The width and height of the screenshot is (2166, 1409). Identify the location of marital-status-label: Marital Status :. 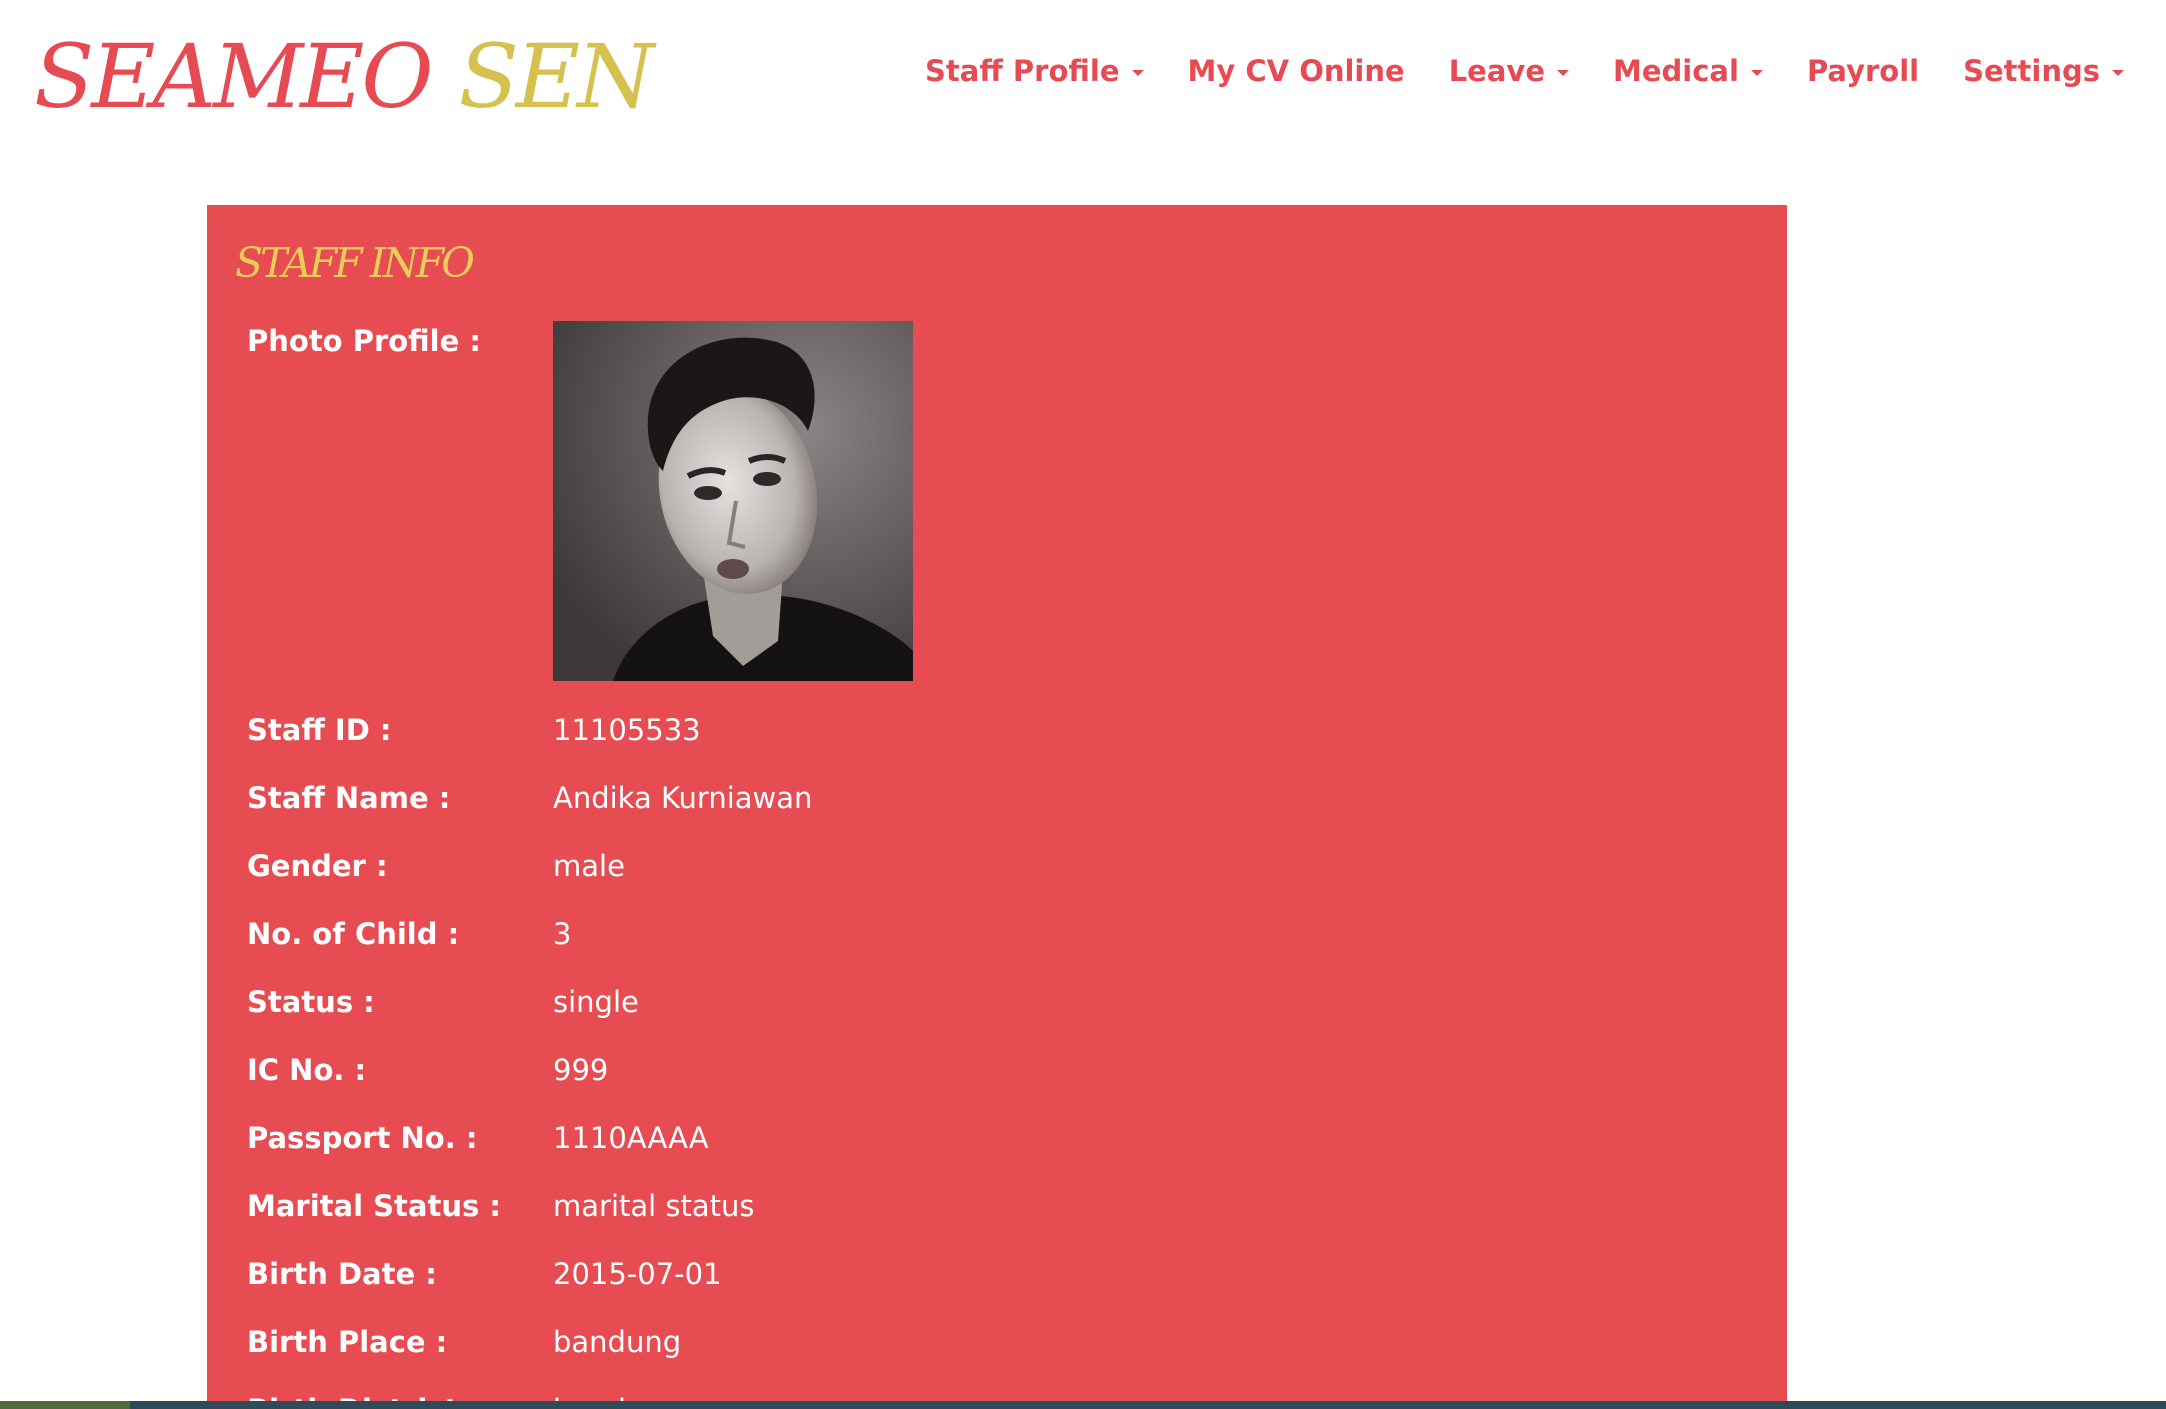
(374, 1206).